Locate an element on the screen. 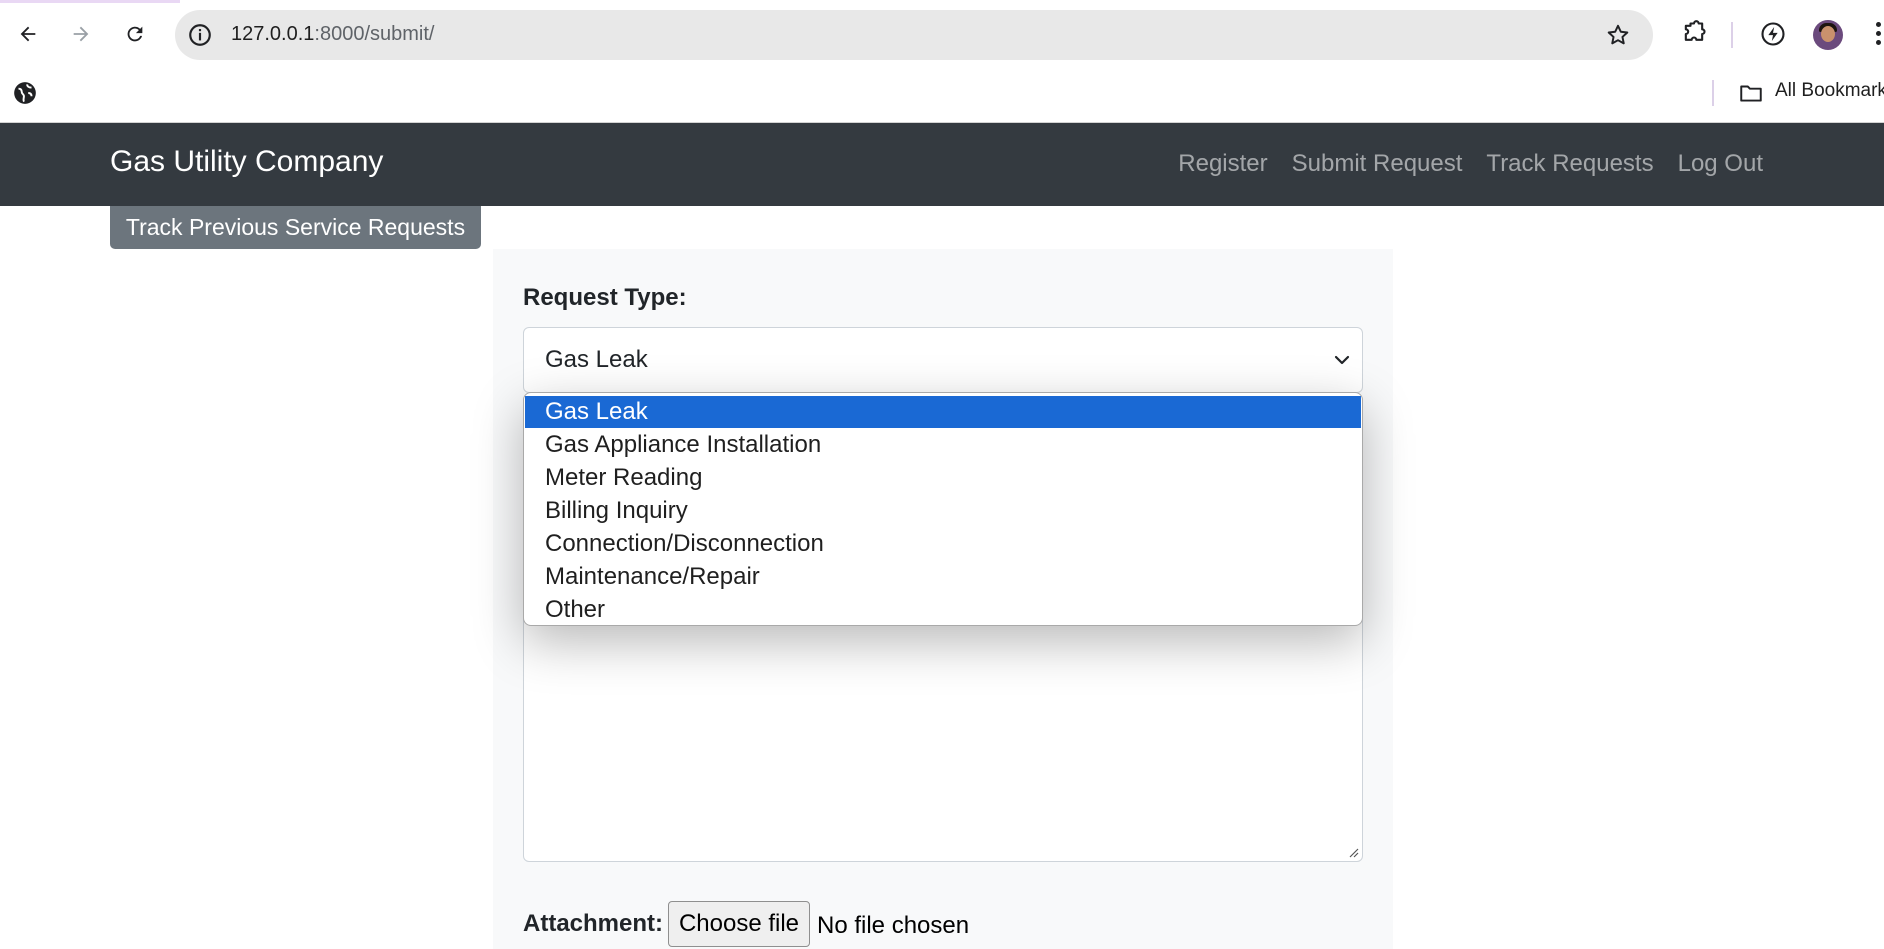 The height and width of the screenshot is (949, 1884). site-info-icon is located at coordinates (200, 35).